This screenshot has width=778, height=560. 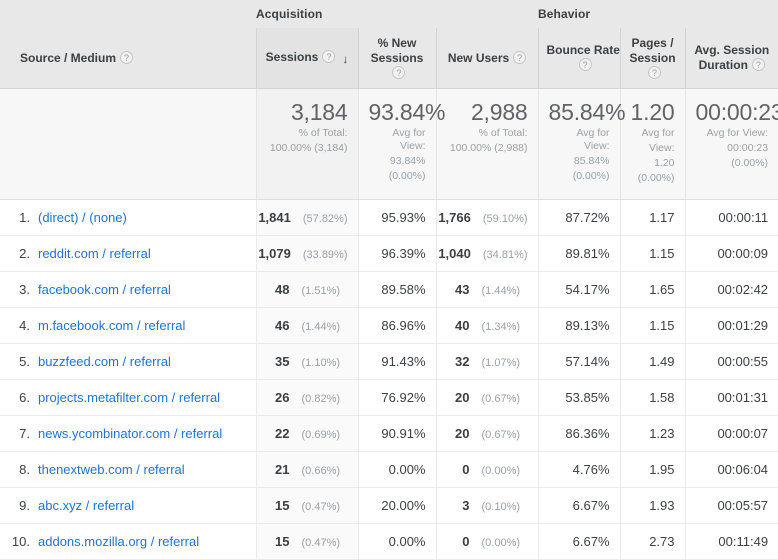 What do you see at coordinates (652, 541) in the screenshot?
I see `row-pages-session-cell: 2.73` at bounding box center [652, 541].